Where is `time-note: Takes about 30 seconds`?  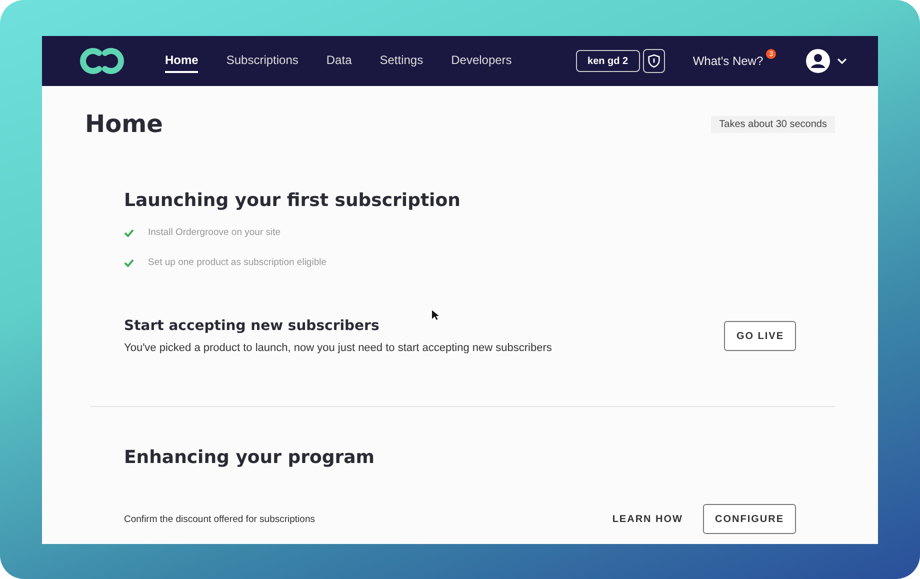 time-note: Takes about 30 seconds is located at coordinates (773, 124).